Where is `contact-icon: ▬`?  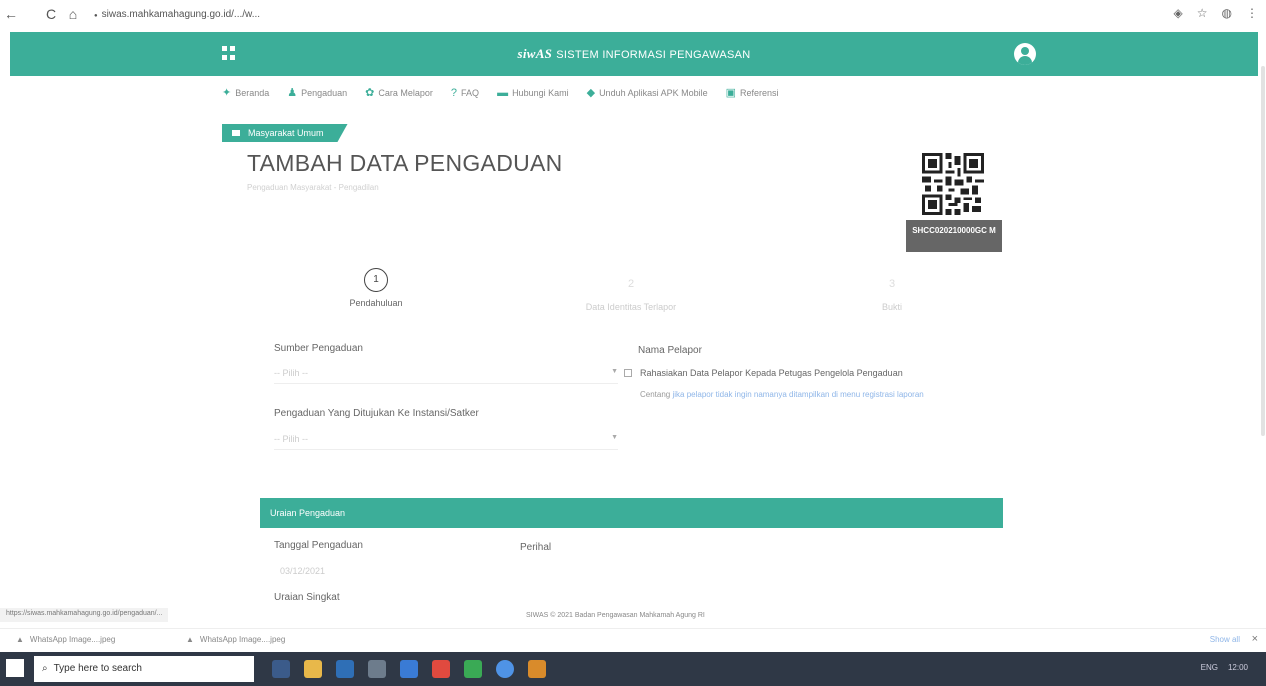 contact-icon: ▬ is located at coordinates (503, 92).